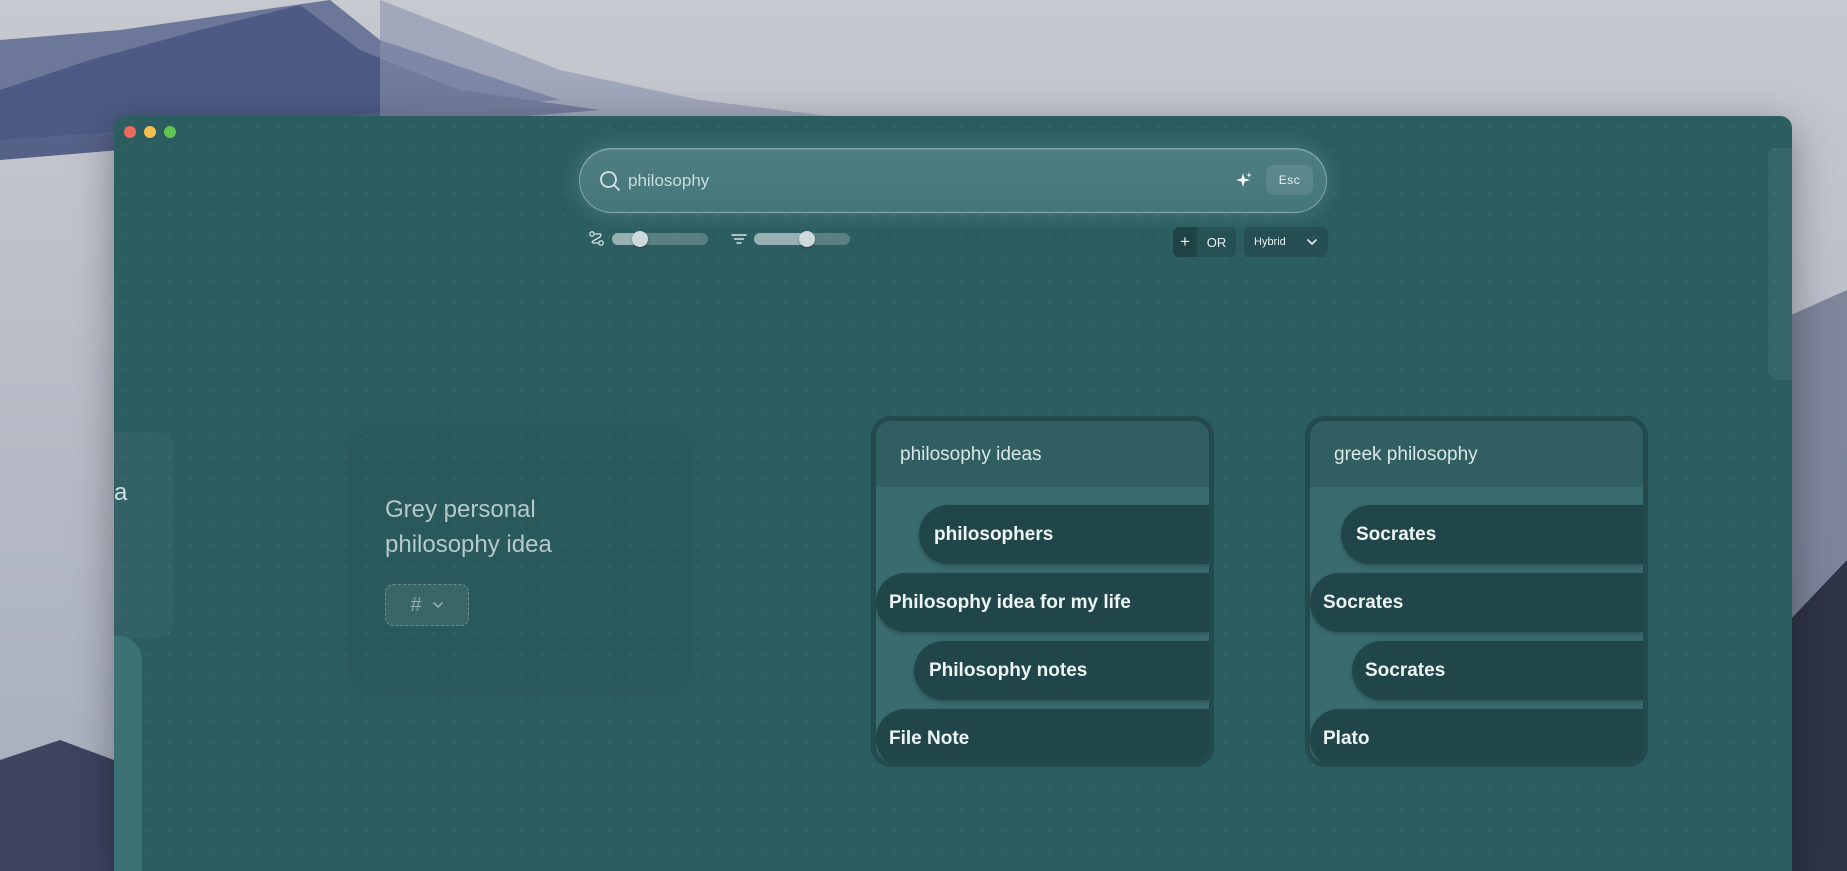 The image size is (1847, 871). I want to click on logic-toggle: + OR, so click(1204, 242).